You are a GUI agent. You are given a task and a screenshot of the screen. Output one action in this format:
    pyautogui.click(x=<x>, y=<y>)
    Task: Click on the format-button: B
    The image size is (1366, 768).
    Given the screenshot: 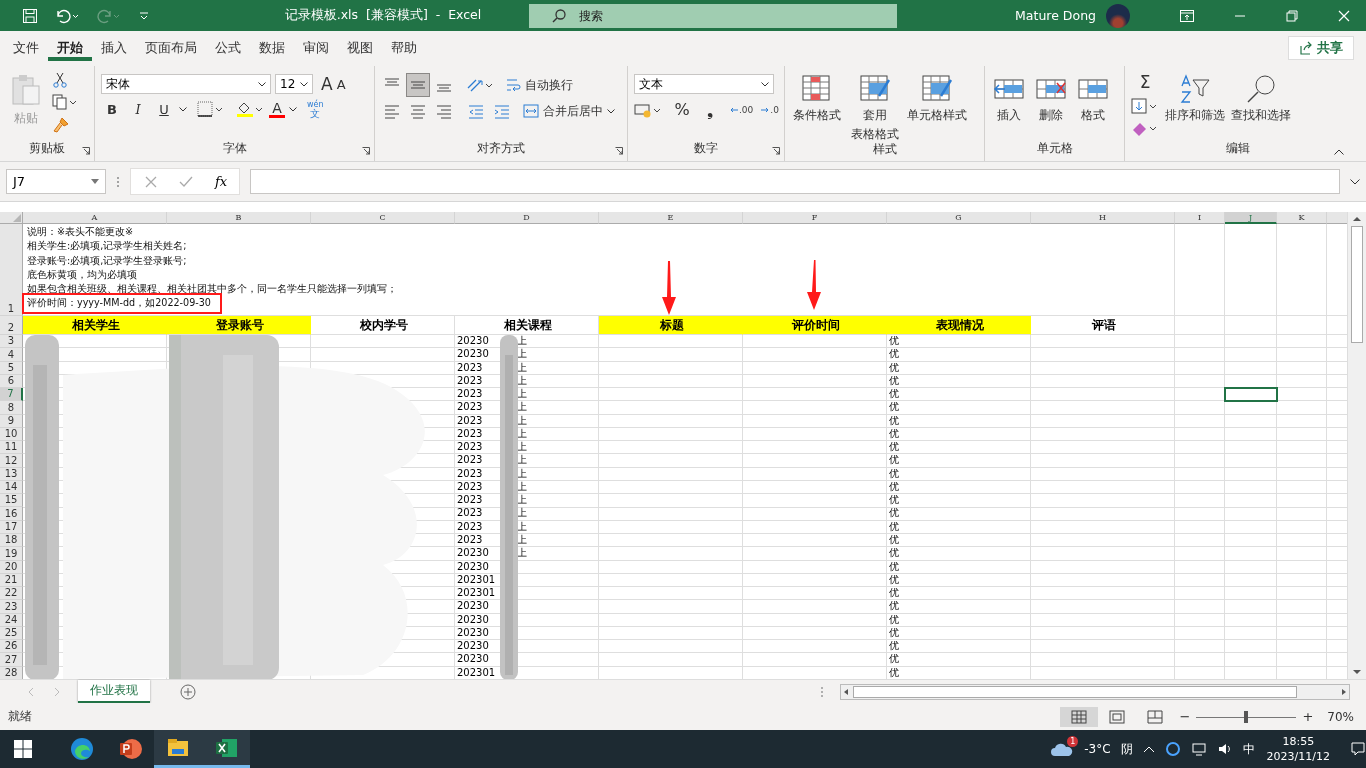 What is the action you would take?
    pyautogui.click(x=112, y=109)
    